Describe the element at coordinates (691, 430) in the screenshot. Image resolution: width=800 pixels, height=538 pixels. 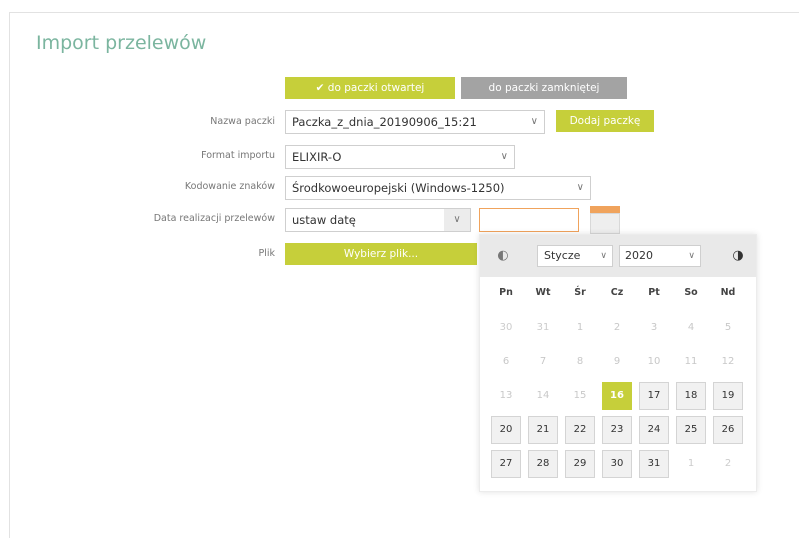
I see `day-cell: 25` at that location.